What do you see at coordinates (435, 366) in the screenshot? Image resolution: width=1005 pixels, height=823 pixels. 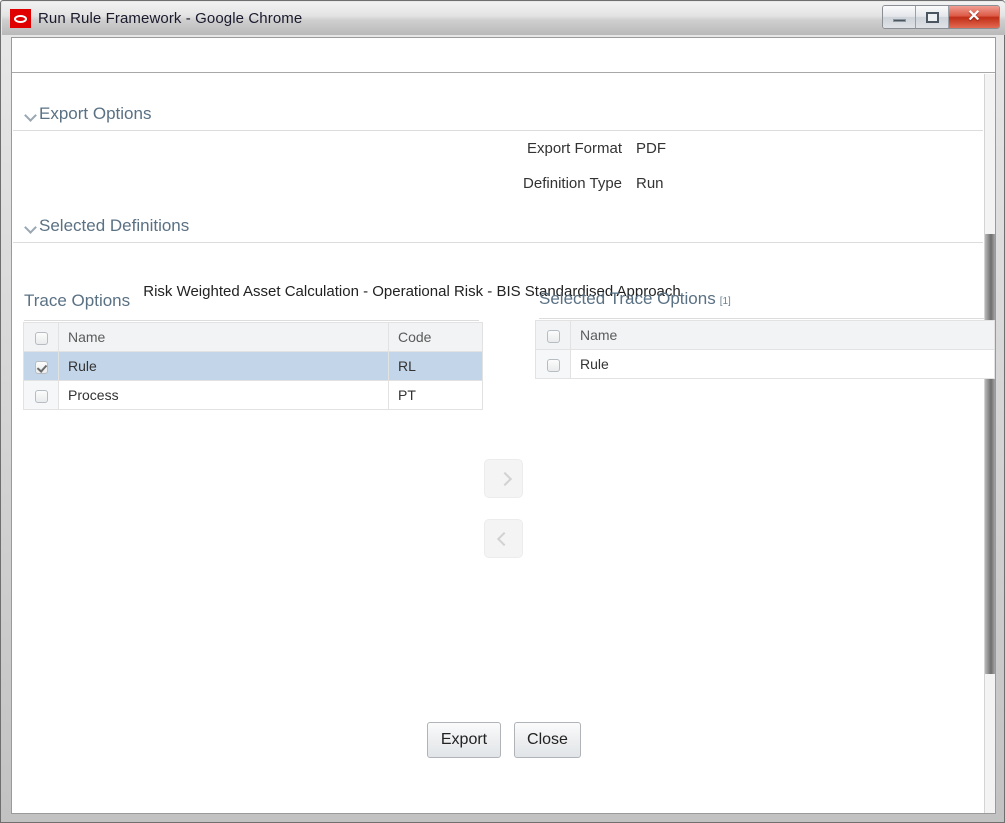 I see `cell-code: RL` at bounding box center [435, 366].